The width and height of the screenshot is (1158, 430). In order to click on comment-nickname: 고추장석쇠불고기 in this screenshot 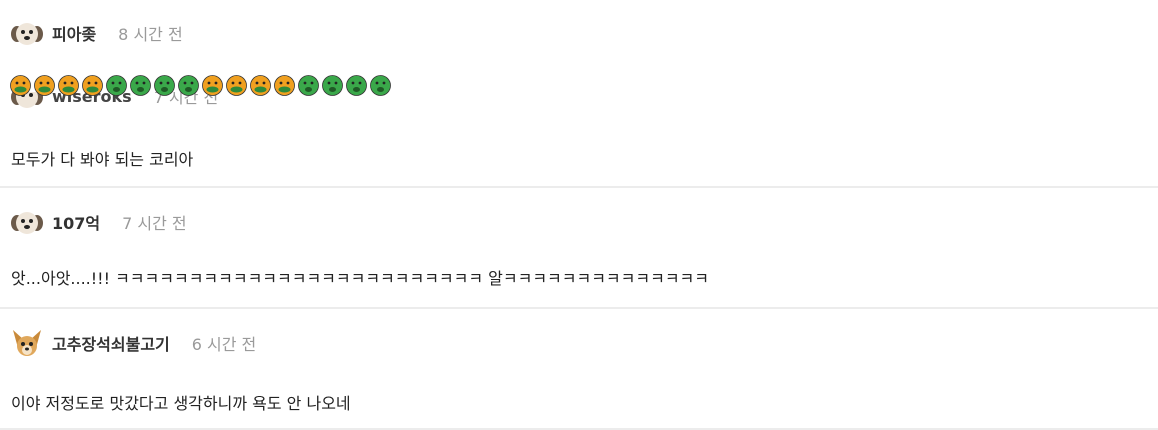, I will do `click(111, 343)`.